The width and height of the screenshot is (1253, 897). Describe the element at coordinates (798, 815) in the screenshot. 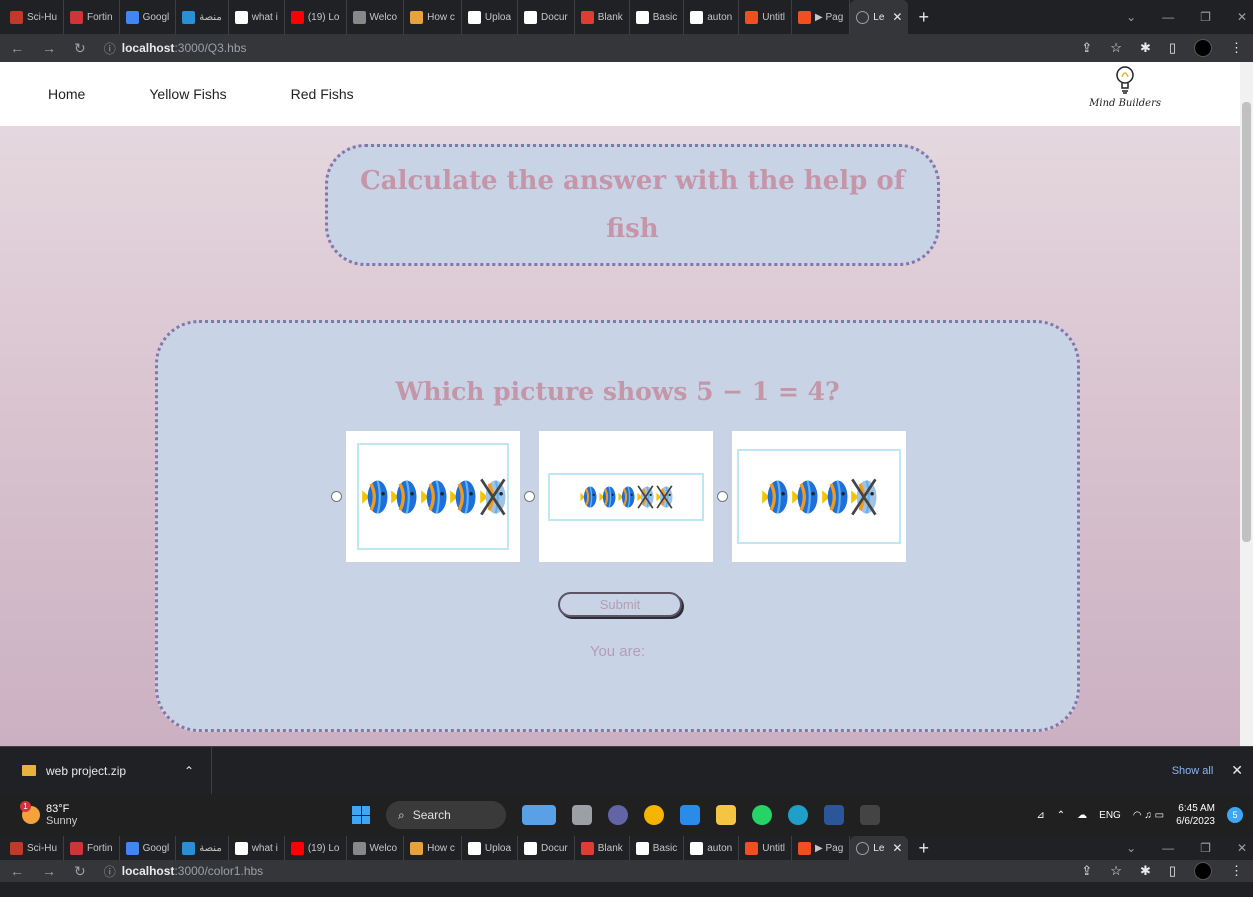

I see `edge-icon` at that location.